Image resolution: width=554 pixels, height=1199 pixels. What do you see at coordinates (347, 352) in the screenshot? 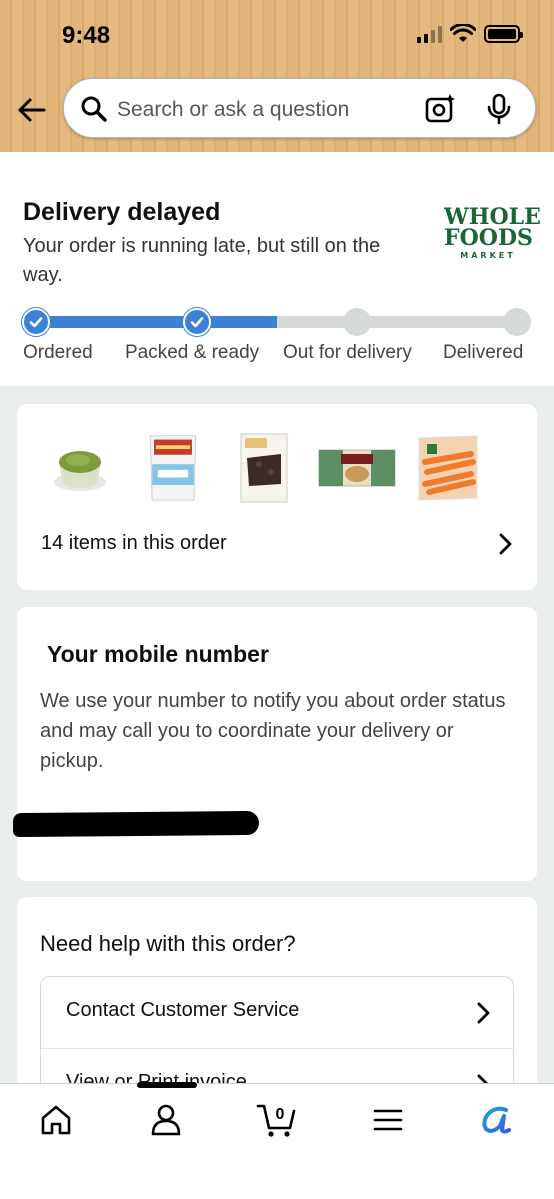
I see `step-label-out-for-delivery: Out for delivery` at bounding box center [347, 352].